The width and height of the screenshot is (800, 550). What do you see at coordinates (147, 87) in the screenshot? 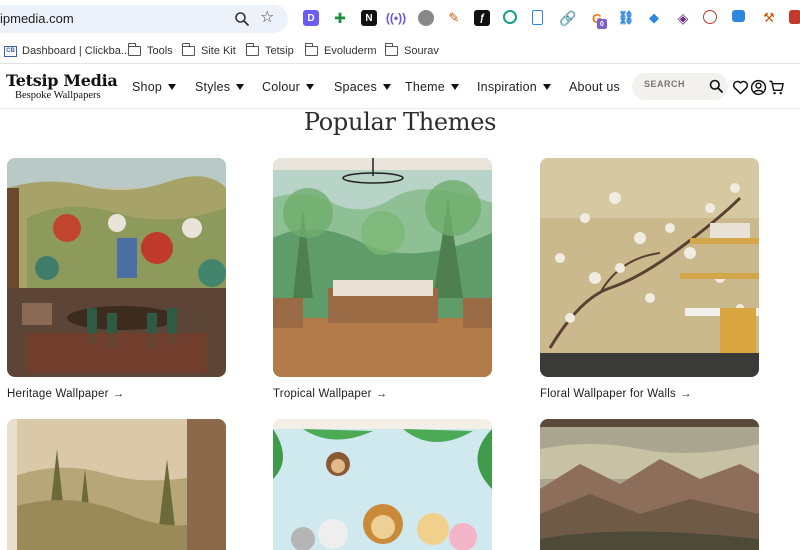
I see `nav-label: Shop` at bounding box center [147, 87].